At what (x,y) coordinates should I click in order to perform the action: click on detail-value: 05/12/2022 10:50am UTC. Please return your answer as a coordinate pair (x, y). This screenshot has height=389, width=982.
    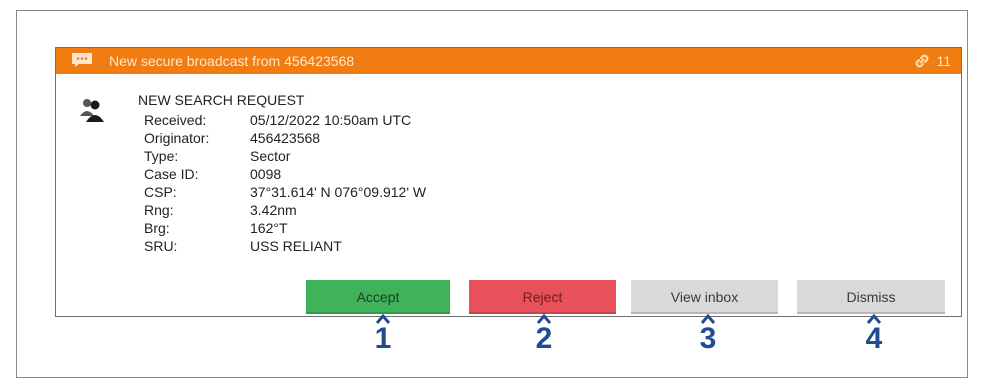
    Looking at the image, I should click on (331, 120).